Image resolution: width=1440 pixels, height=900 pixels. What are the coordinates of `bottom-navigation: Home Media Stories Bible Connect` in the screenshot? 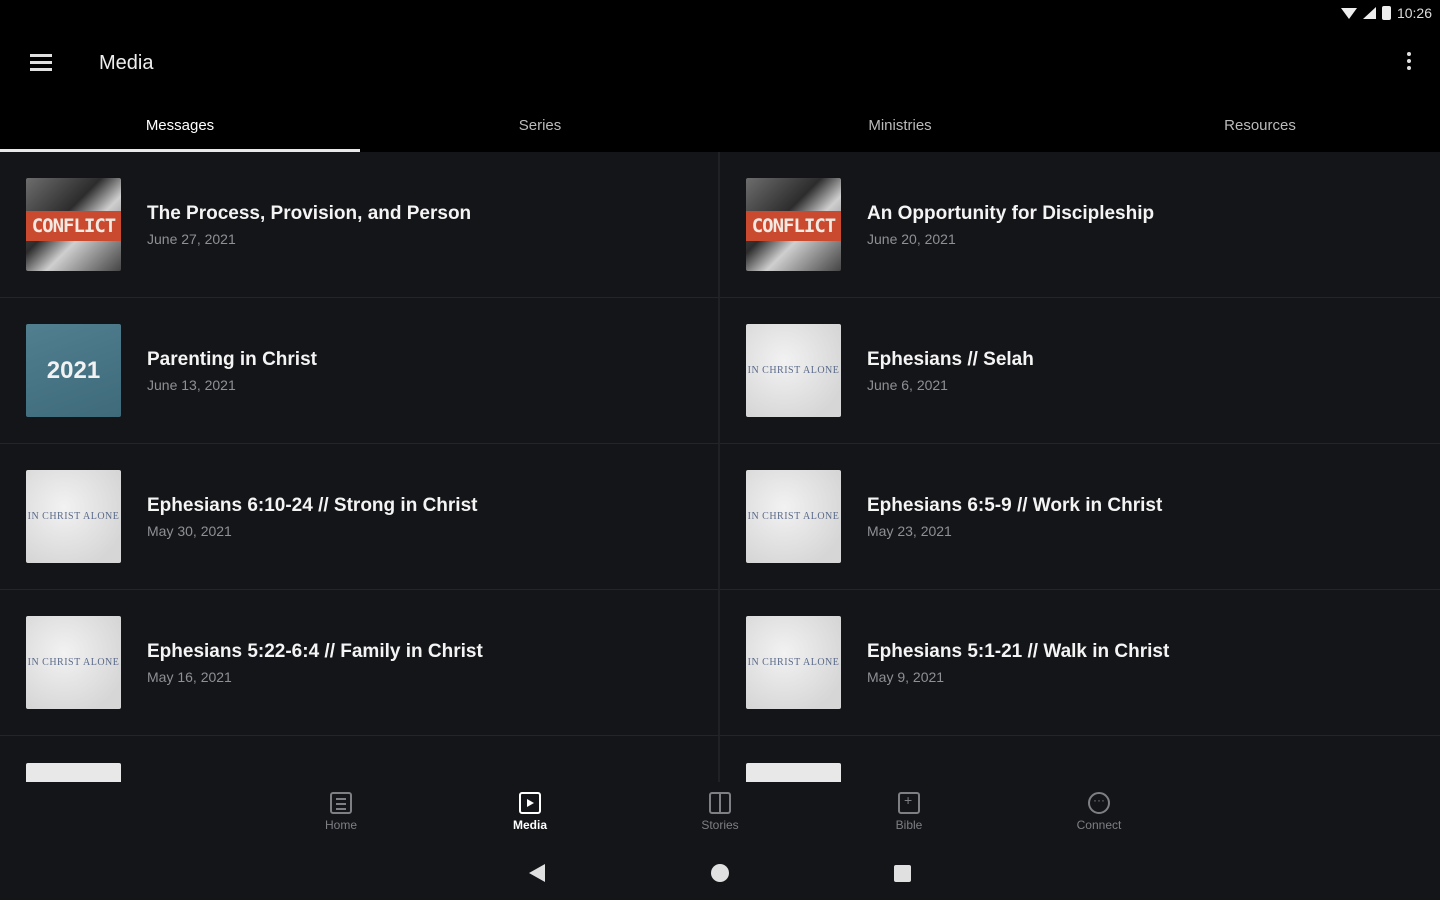 It's located at (720, 812).